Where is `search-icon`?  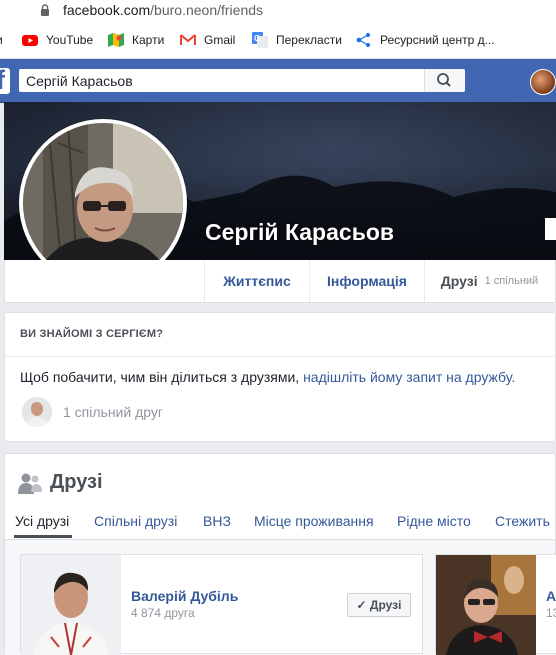 search-icon is located at coordinates (444, 80).